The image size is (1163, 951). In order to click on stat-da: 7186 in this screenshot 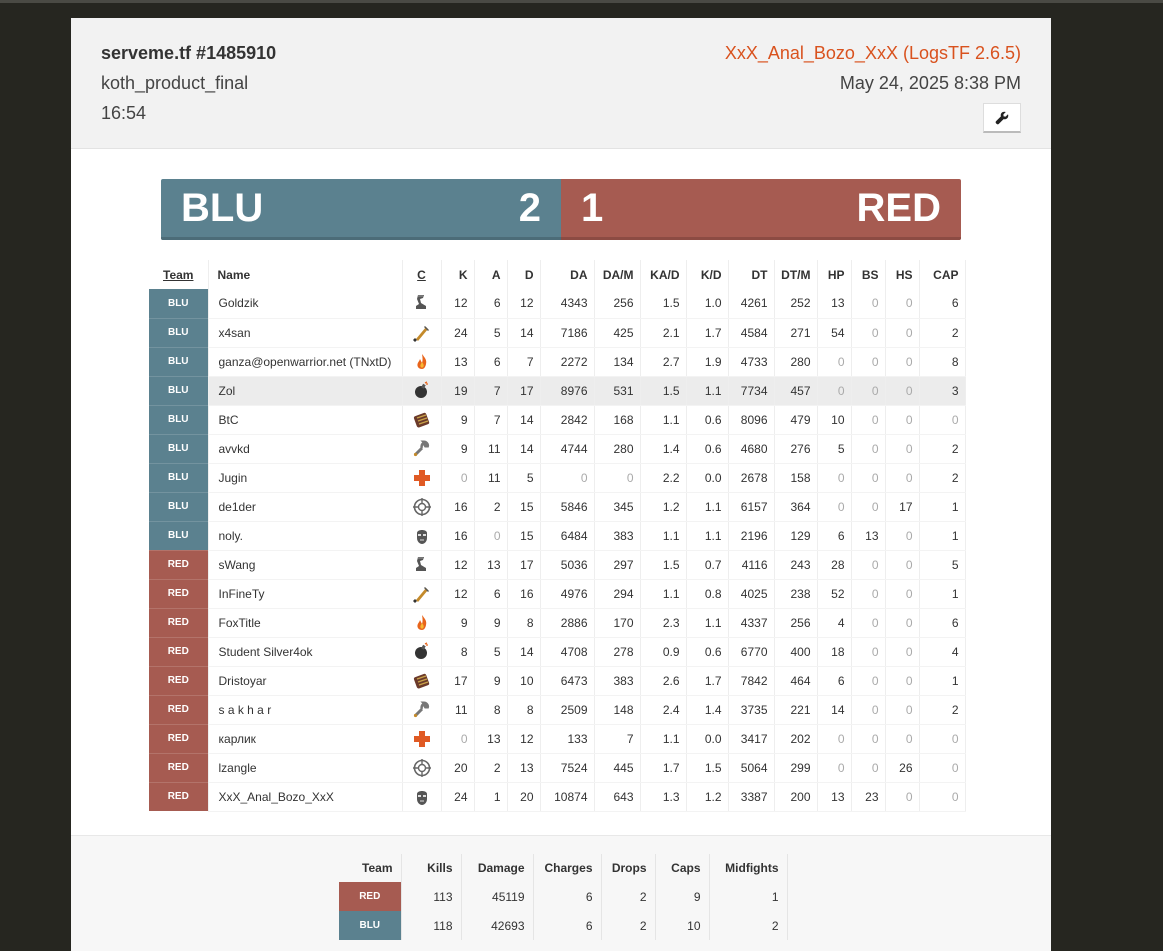, I will do `click(567, 333)`.